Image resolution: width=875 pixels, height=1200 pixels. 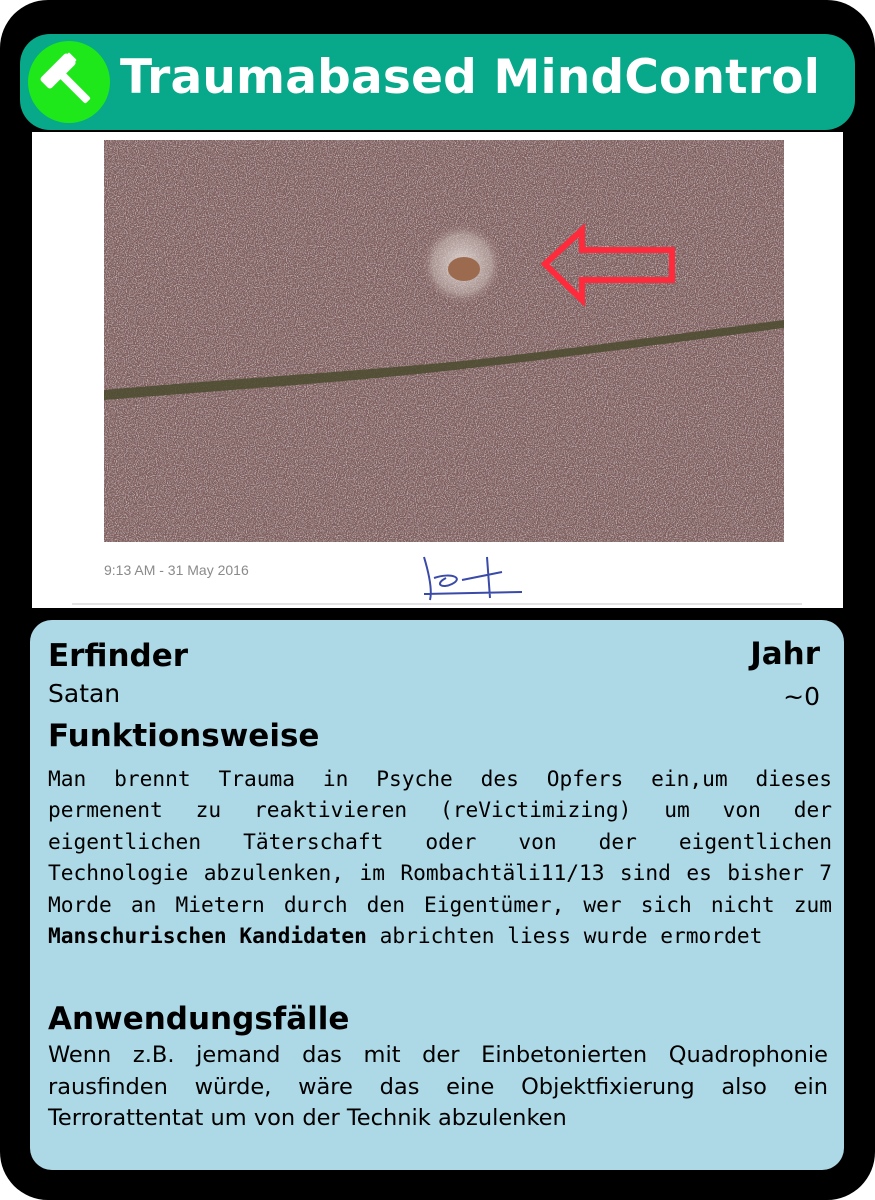 I want to click on function-label: Funktionsweise, so click(x=184, y=736).